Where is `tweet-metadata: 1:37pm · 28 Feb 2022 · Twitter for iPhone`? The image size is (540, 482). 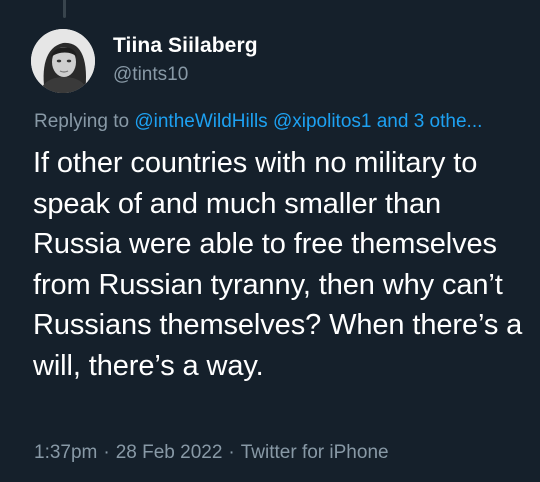 tweet-metadata: 1:37pm · 28 Feb 2022 · Twitter for iPhone is located at coordinates (211, 453).